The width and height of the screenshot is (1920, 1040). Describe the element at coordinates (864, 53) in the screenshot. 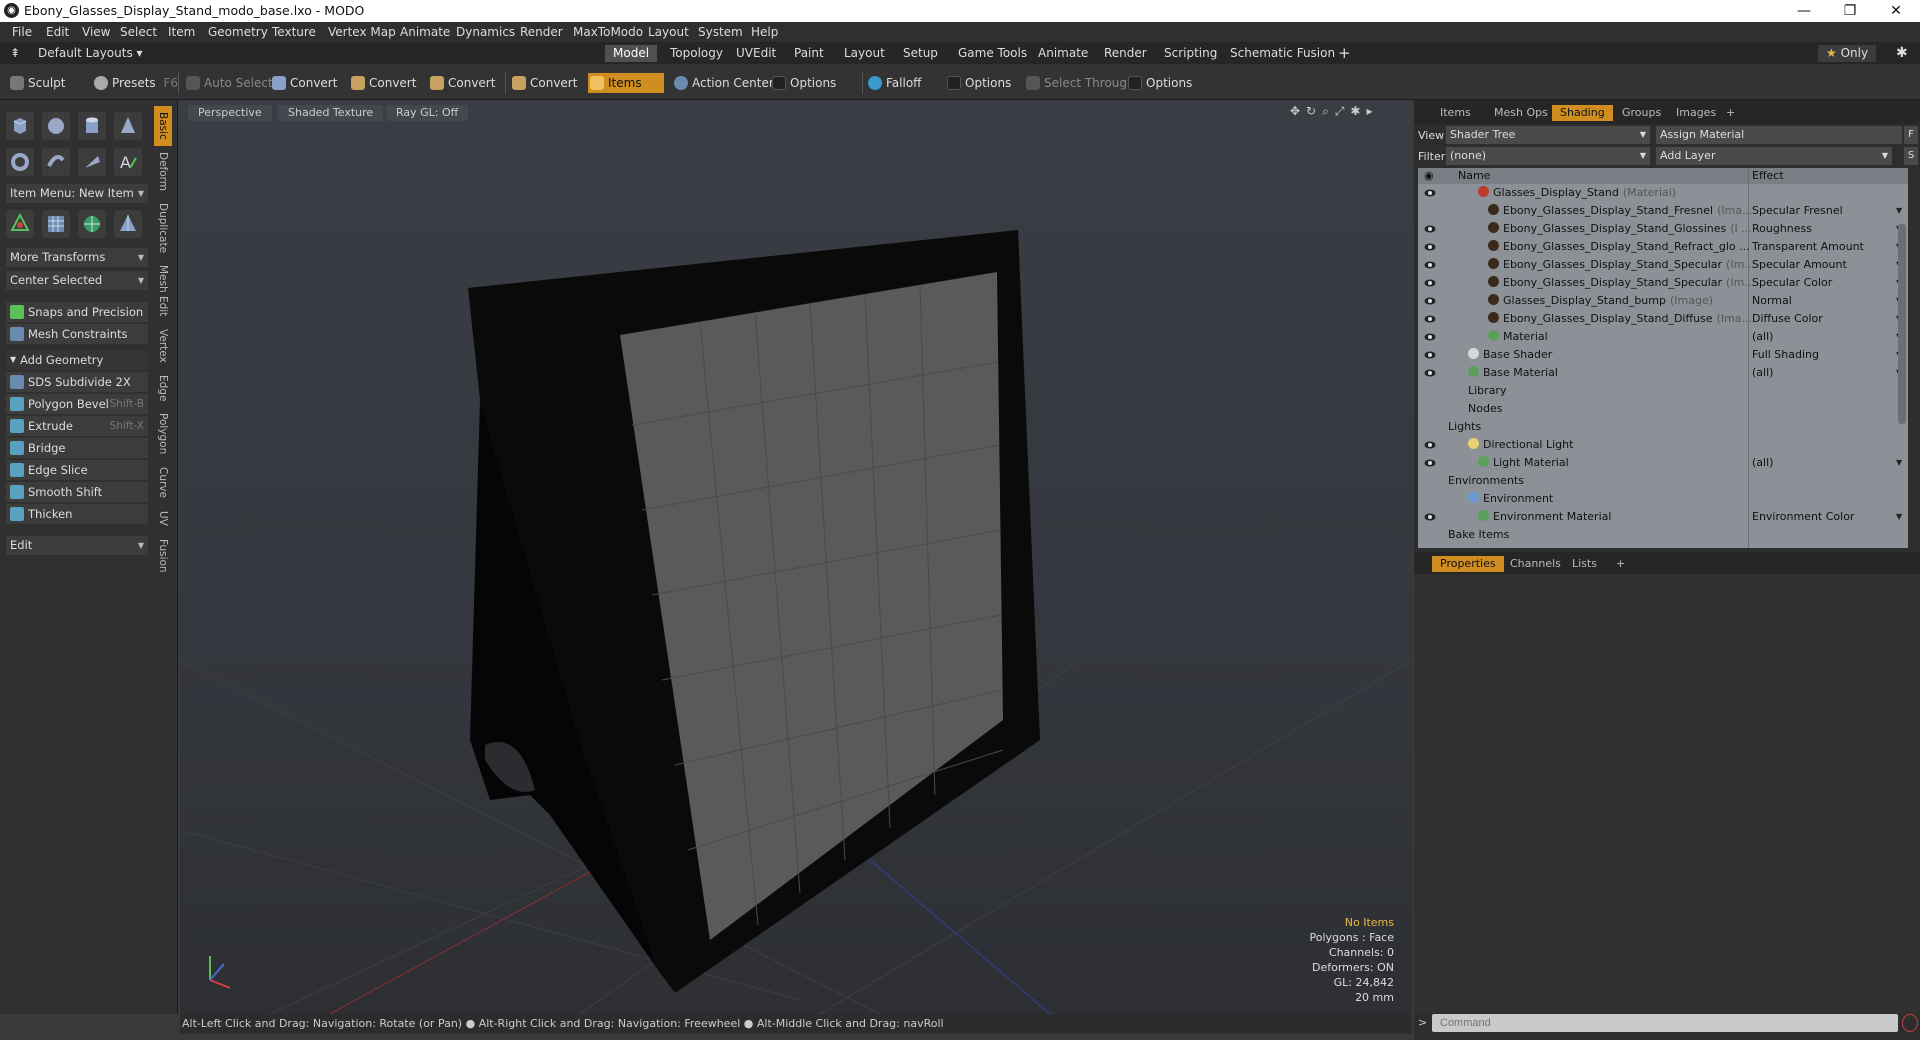

I see `tab-layout: Layout` at that location.